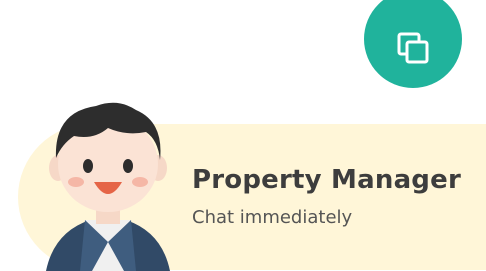 Image resolution: width=486 pixels, height=271 pixels. What do you see at coordinates (326, 196) in the screenshot?
I see `chat-card-text: Property Manager Chat immediately` at bounding box center [326, 196].